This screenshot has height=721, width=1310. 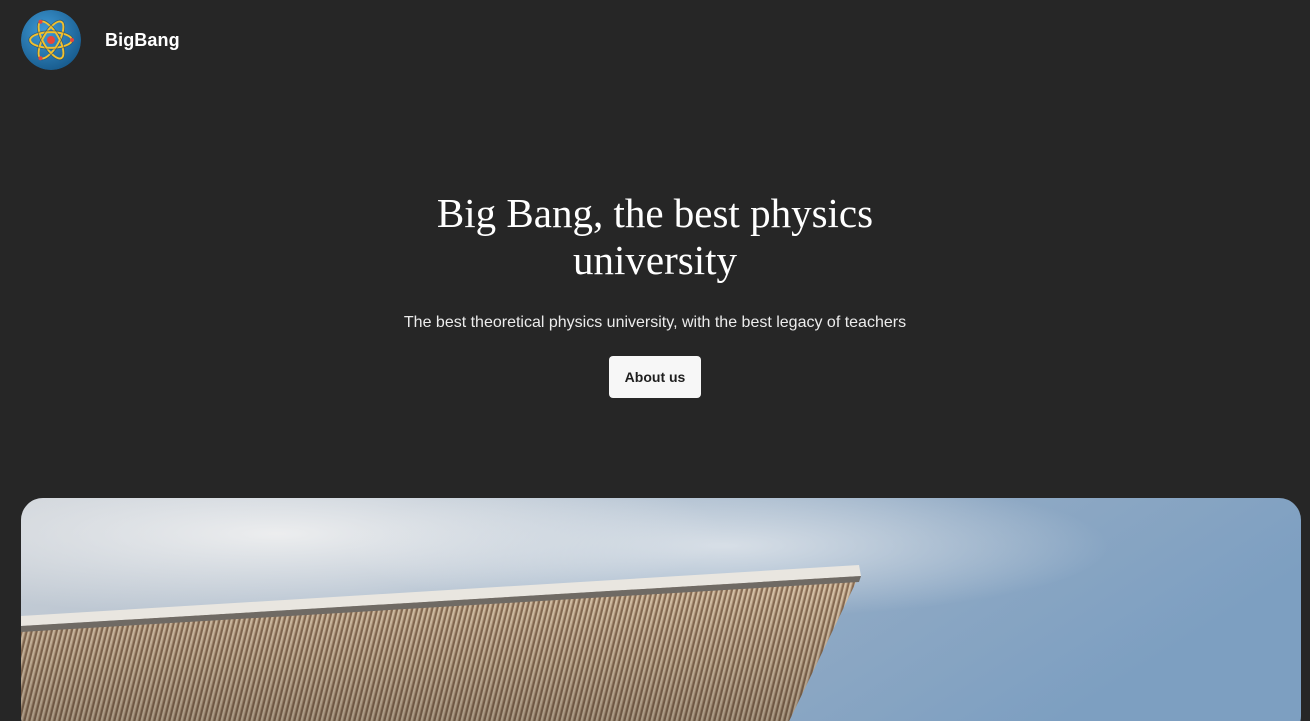 What do you see at coordinates (655, 377) in the screenshot?
I see `about-us-button: About us` at bounding box center [655, 377].